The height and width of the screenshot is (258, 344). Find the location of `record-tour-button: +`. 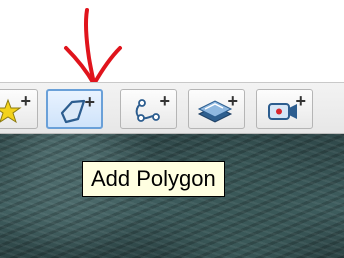

record-tour-button: + is located at coordinates (284, 109).